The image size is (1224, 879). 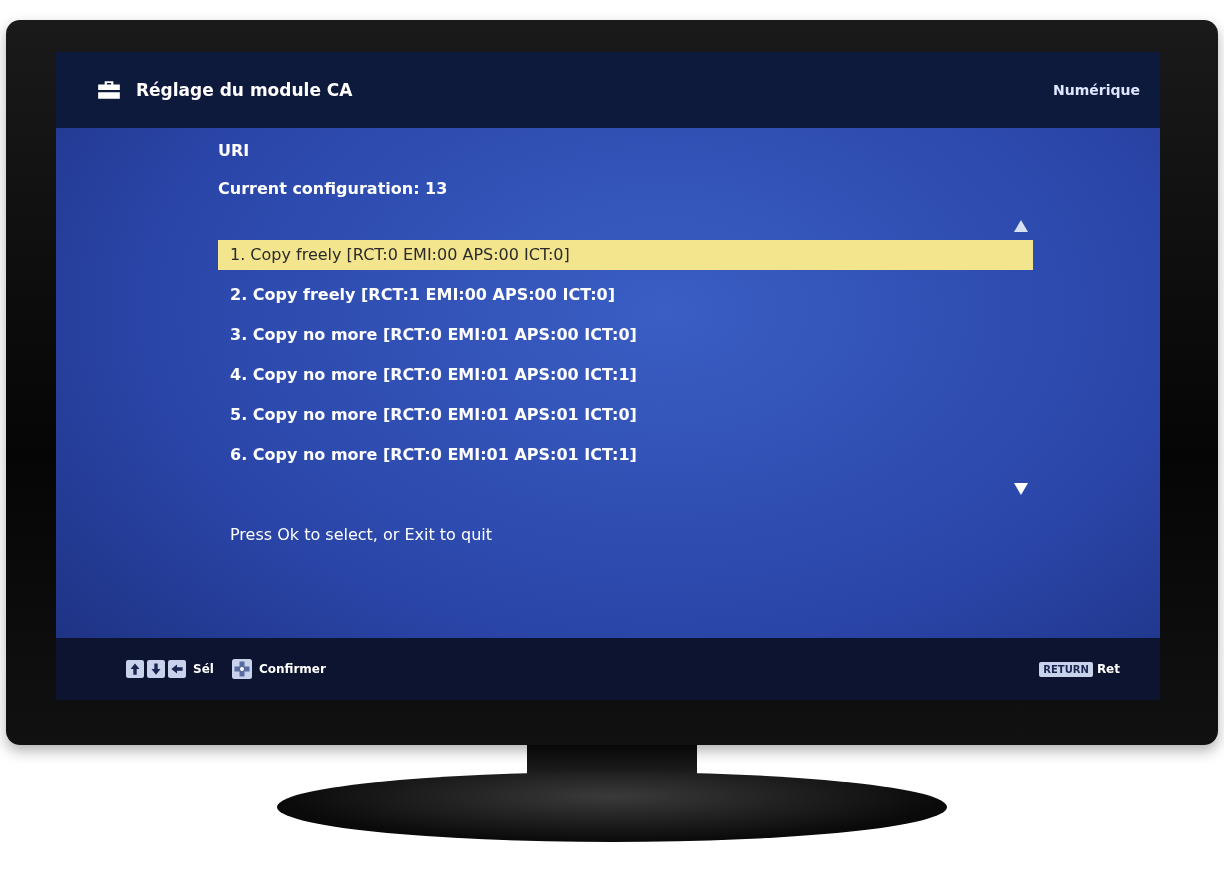 What do you see at coordinates (625, 415) in the screenshot?
I see `menu-item: 5. Copy no more [RCT:0 EMI:01 APS:01 ICT:0]` at bounding box center [625, 415].